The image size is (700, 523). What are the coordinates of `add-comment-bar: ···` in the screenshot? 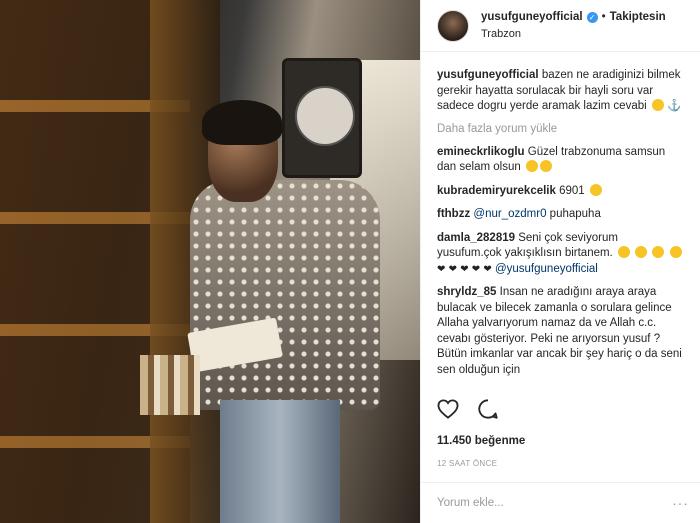 It's located at (560, 502).